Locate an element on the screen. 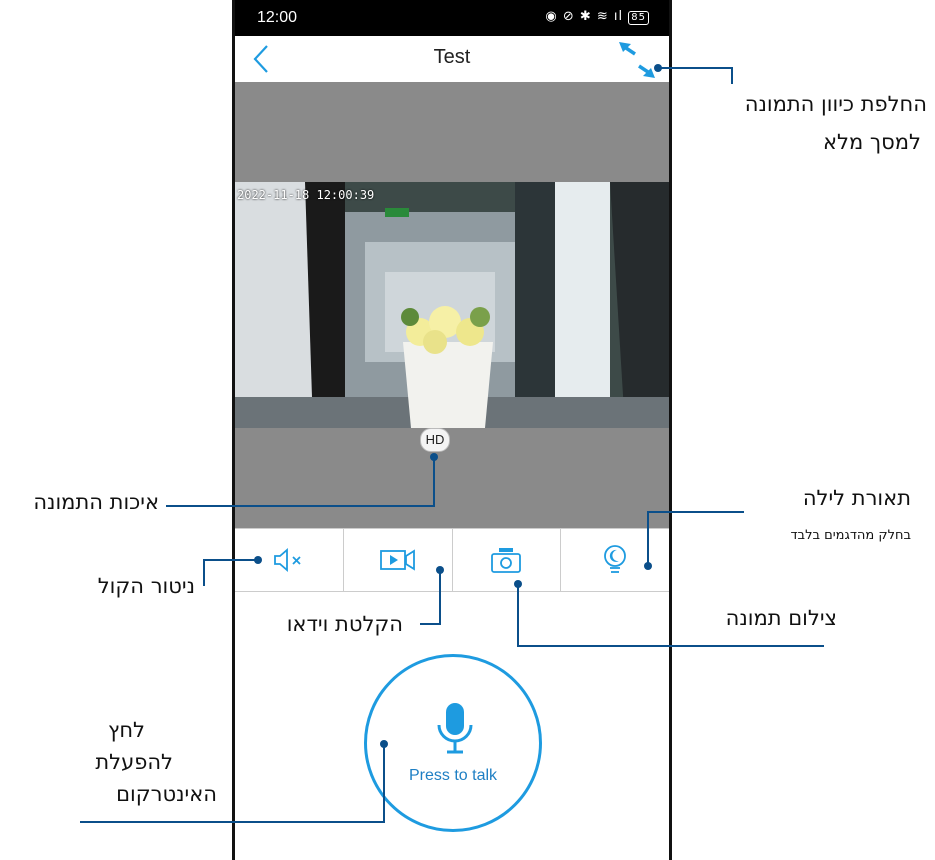 The height and width of the screenshot is (860, 935). hd-quality-button: HD is located at coordinates (435, 440).